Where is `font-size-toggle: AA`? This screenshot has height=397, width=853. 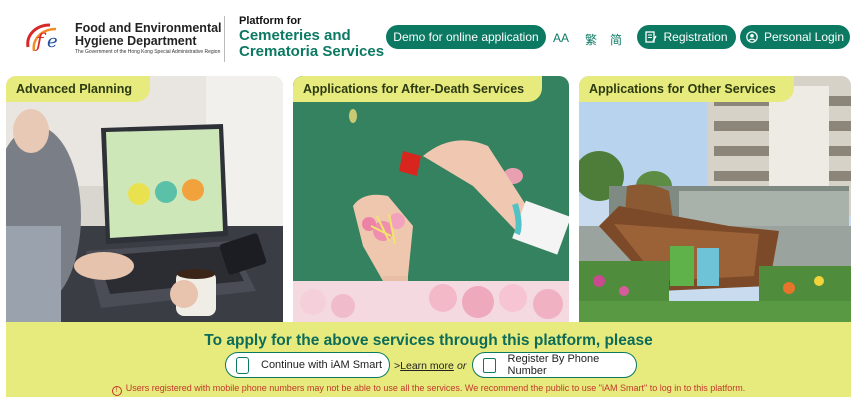
font-size-toggle: AA is located at coordinates (561, 38).